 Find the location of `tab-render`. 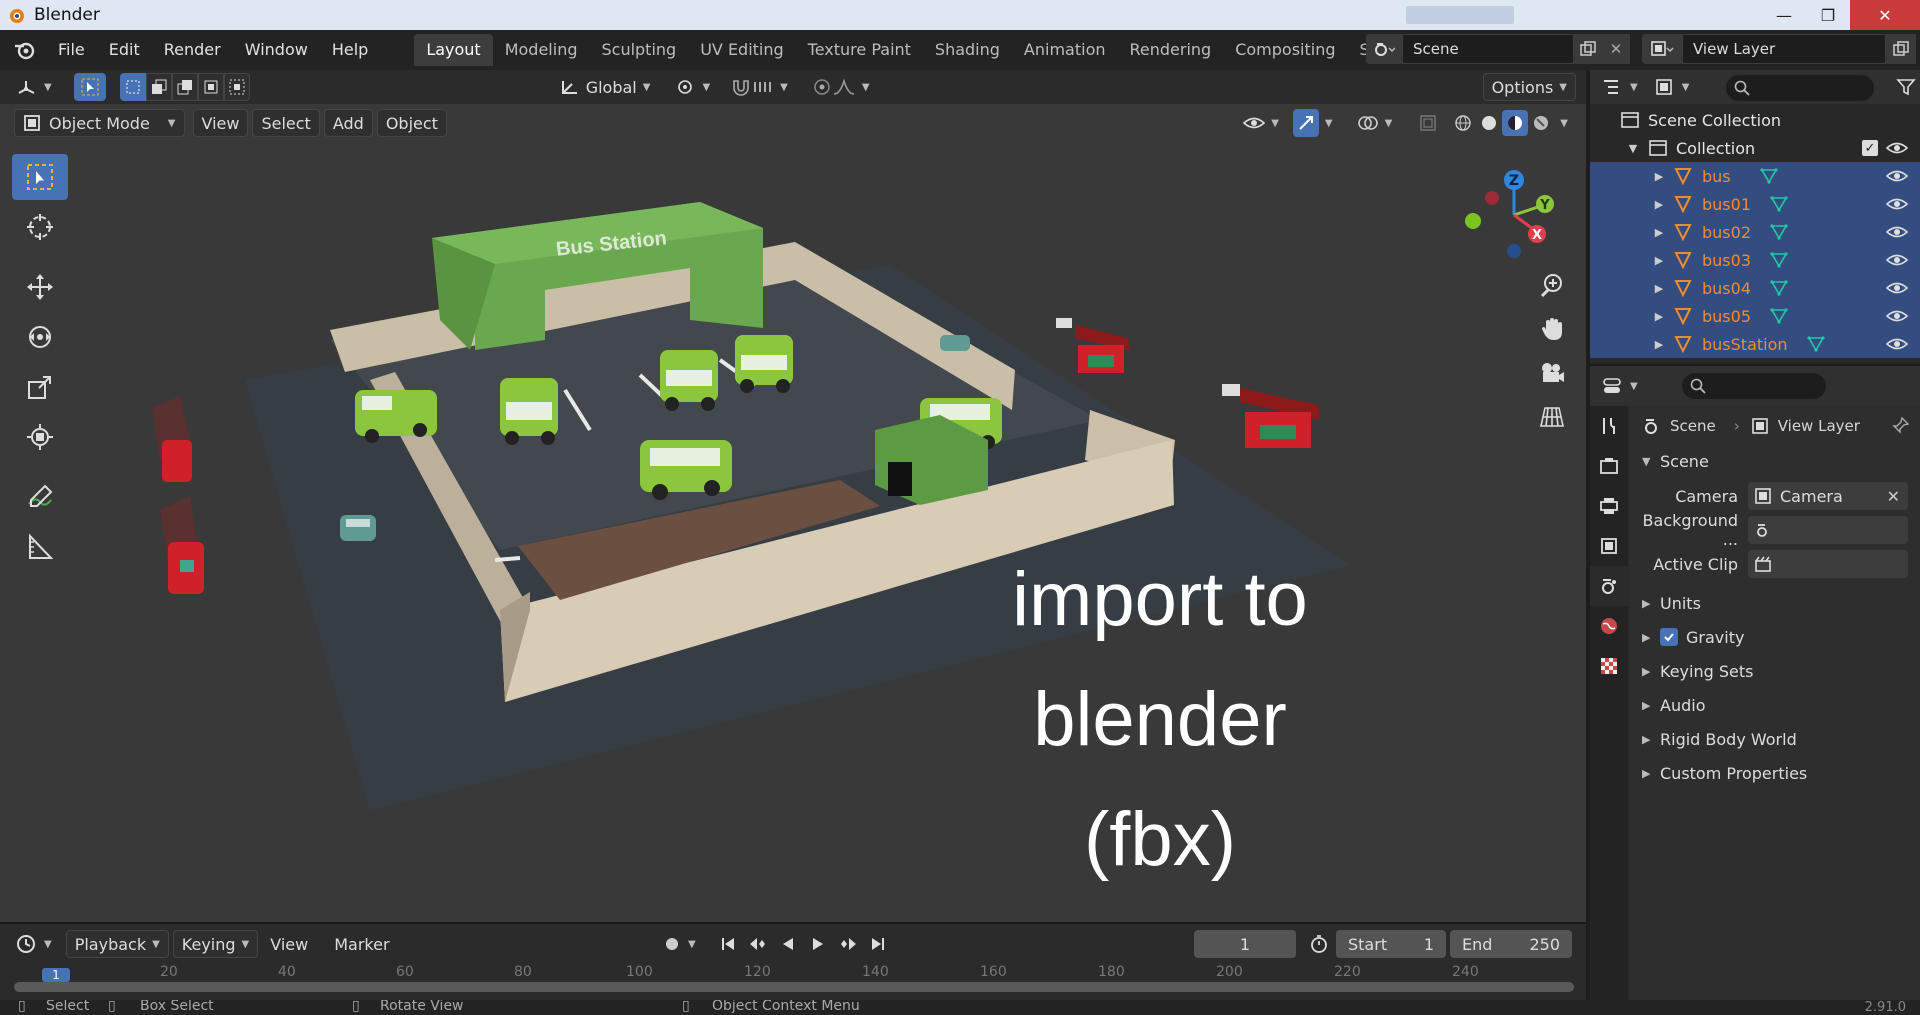

tab-render is located at coordinates (1609, 466).